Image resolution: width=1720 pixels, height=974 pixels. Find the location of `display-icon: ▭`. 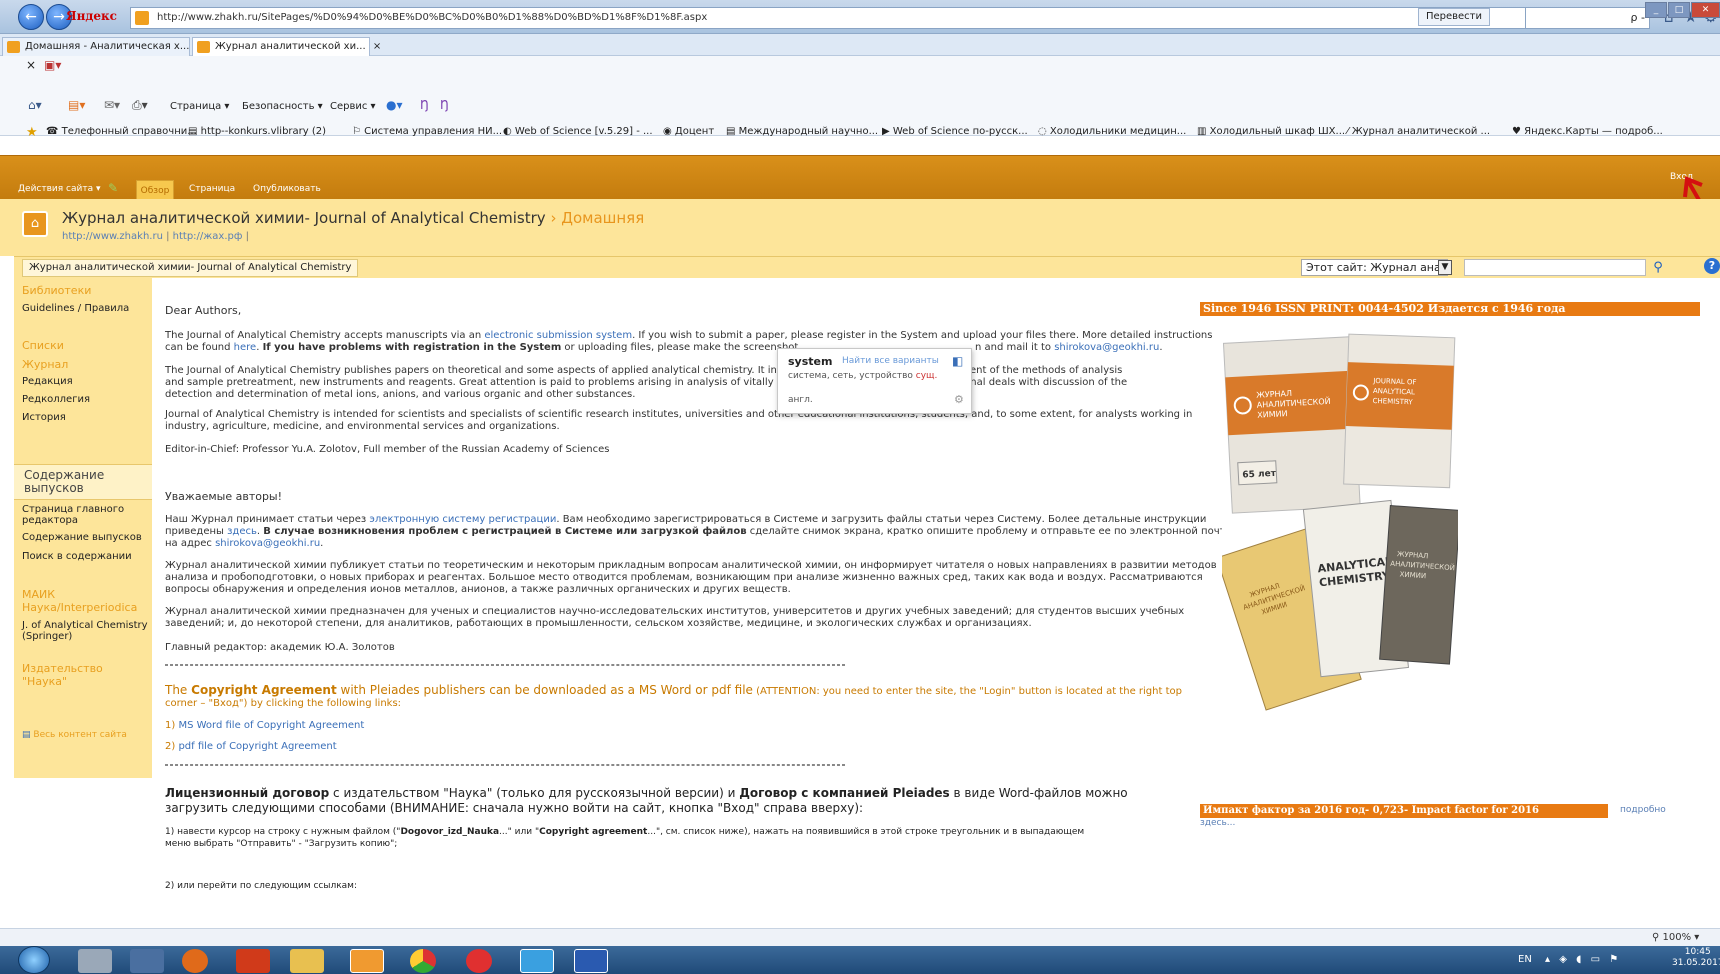

display-icon: ▭ is located at coordinates (1595, 959).